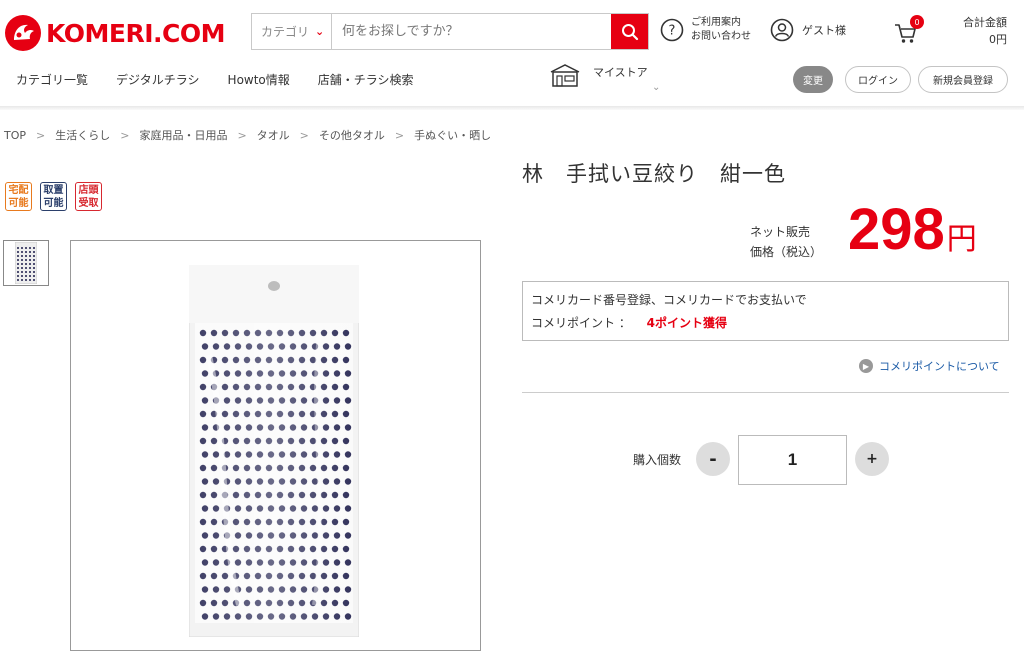  What do you see at coordinates (452, 135) in the screenshot?
I see `breadcrumb-item: 手ぬぐい・晒し` at bounding box center [452, 135].